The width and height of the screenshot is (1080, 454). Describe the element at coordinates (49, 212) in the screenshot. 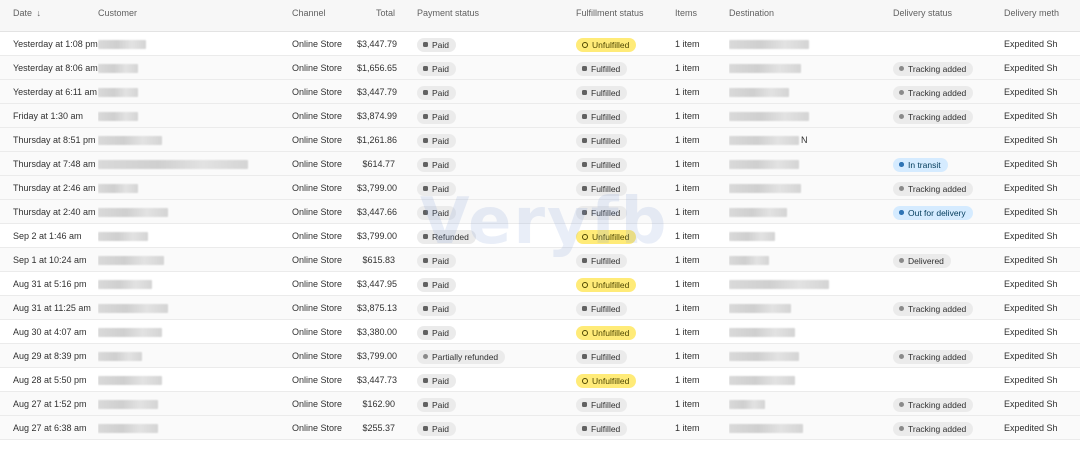

I see `order-date: Thursday at 2:40 am` at that location.